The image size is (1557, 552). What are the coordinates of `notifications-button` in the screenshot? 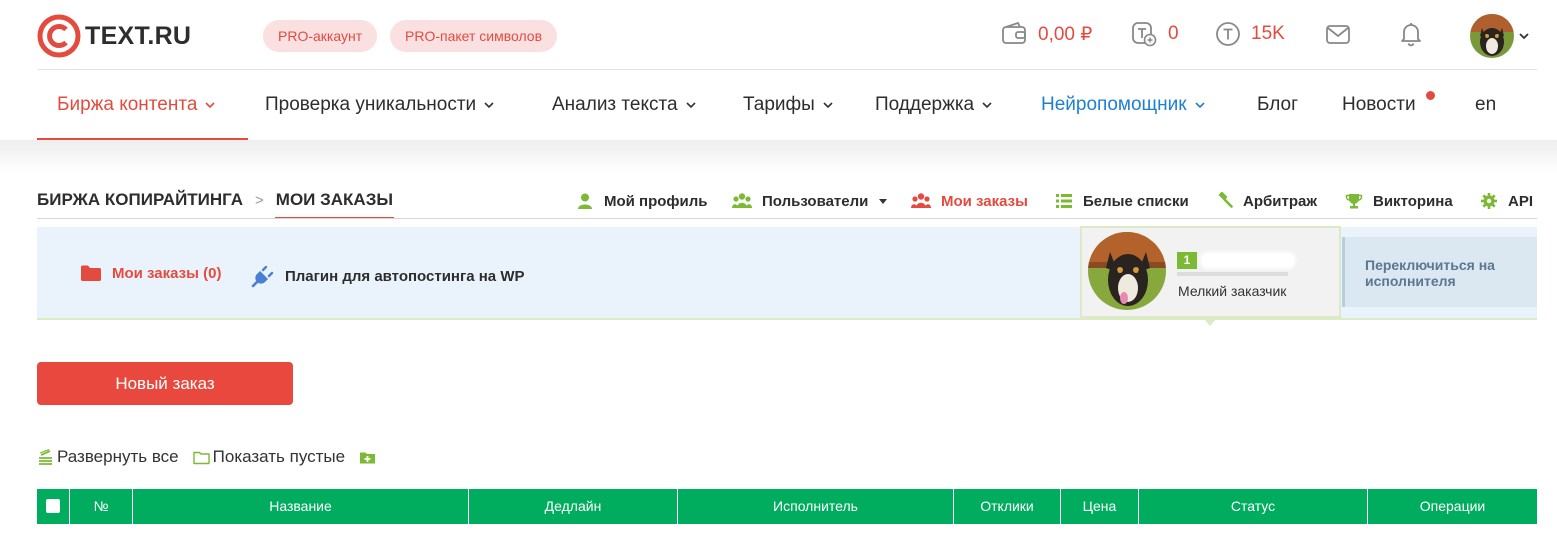 It's located at (1411, 34).